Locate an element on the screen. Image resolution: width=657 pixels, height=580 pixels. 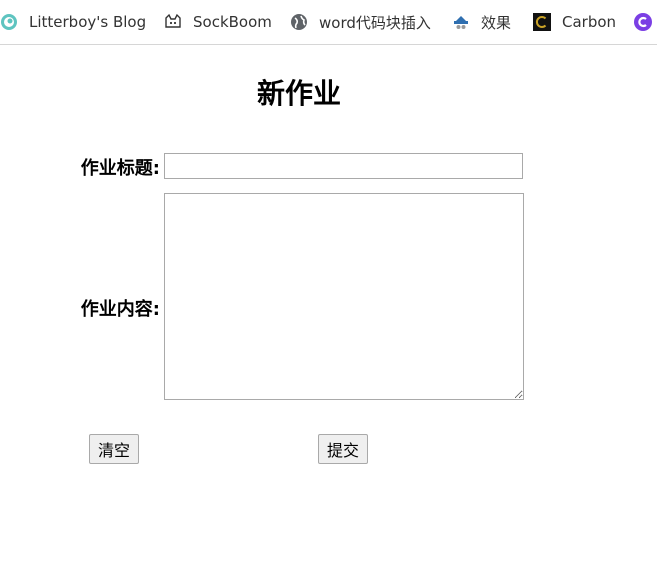
submit-button: 提交 is located at coordinates (343, 449).